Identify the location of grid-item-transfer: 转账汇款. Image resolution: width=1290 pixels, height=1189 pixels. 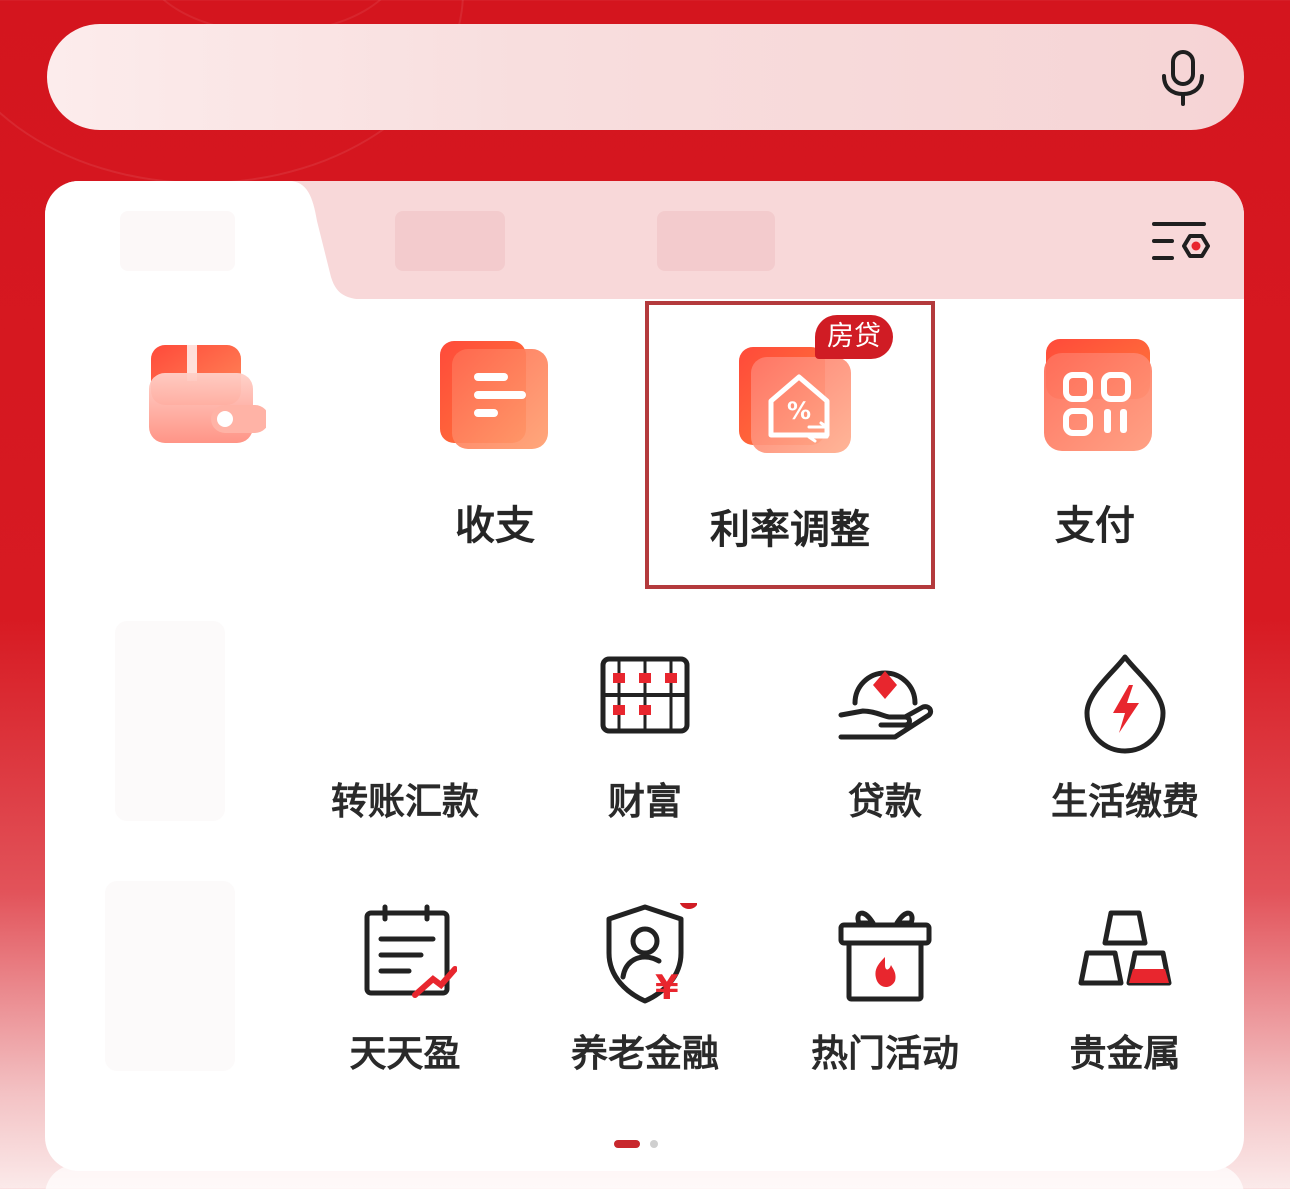
(405, 746).